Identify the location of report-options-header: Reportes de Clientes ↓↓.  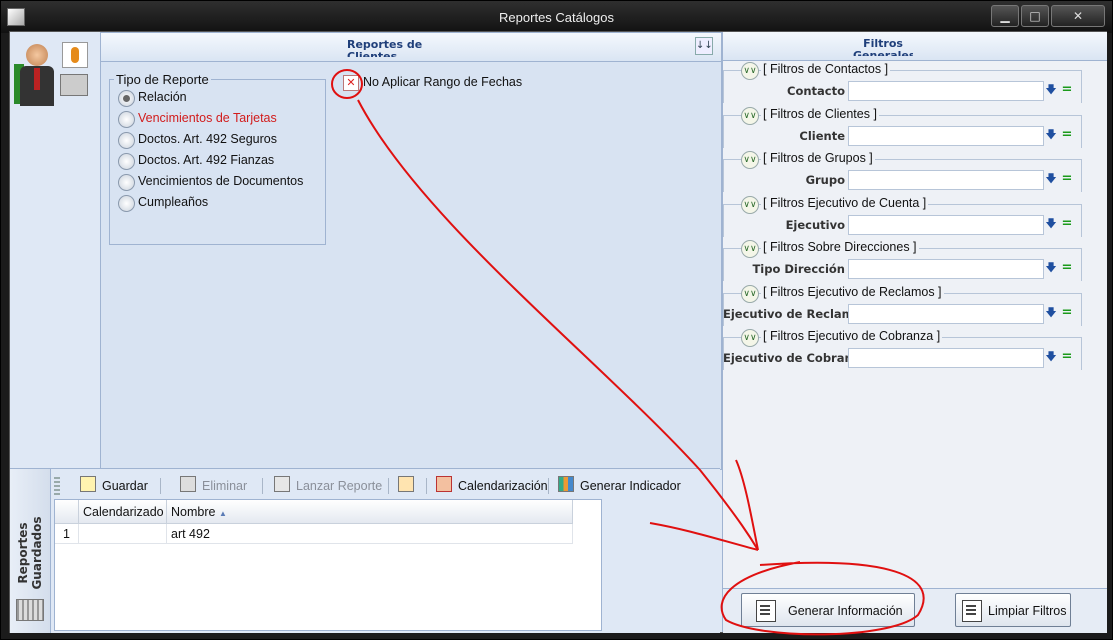
(411, 47).